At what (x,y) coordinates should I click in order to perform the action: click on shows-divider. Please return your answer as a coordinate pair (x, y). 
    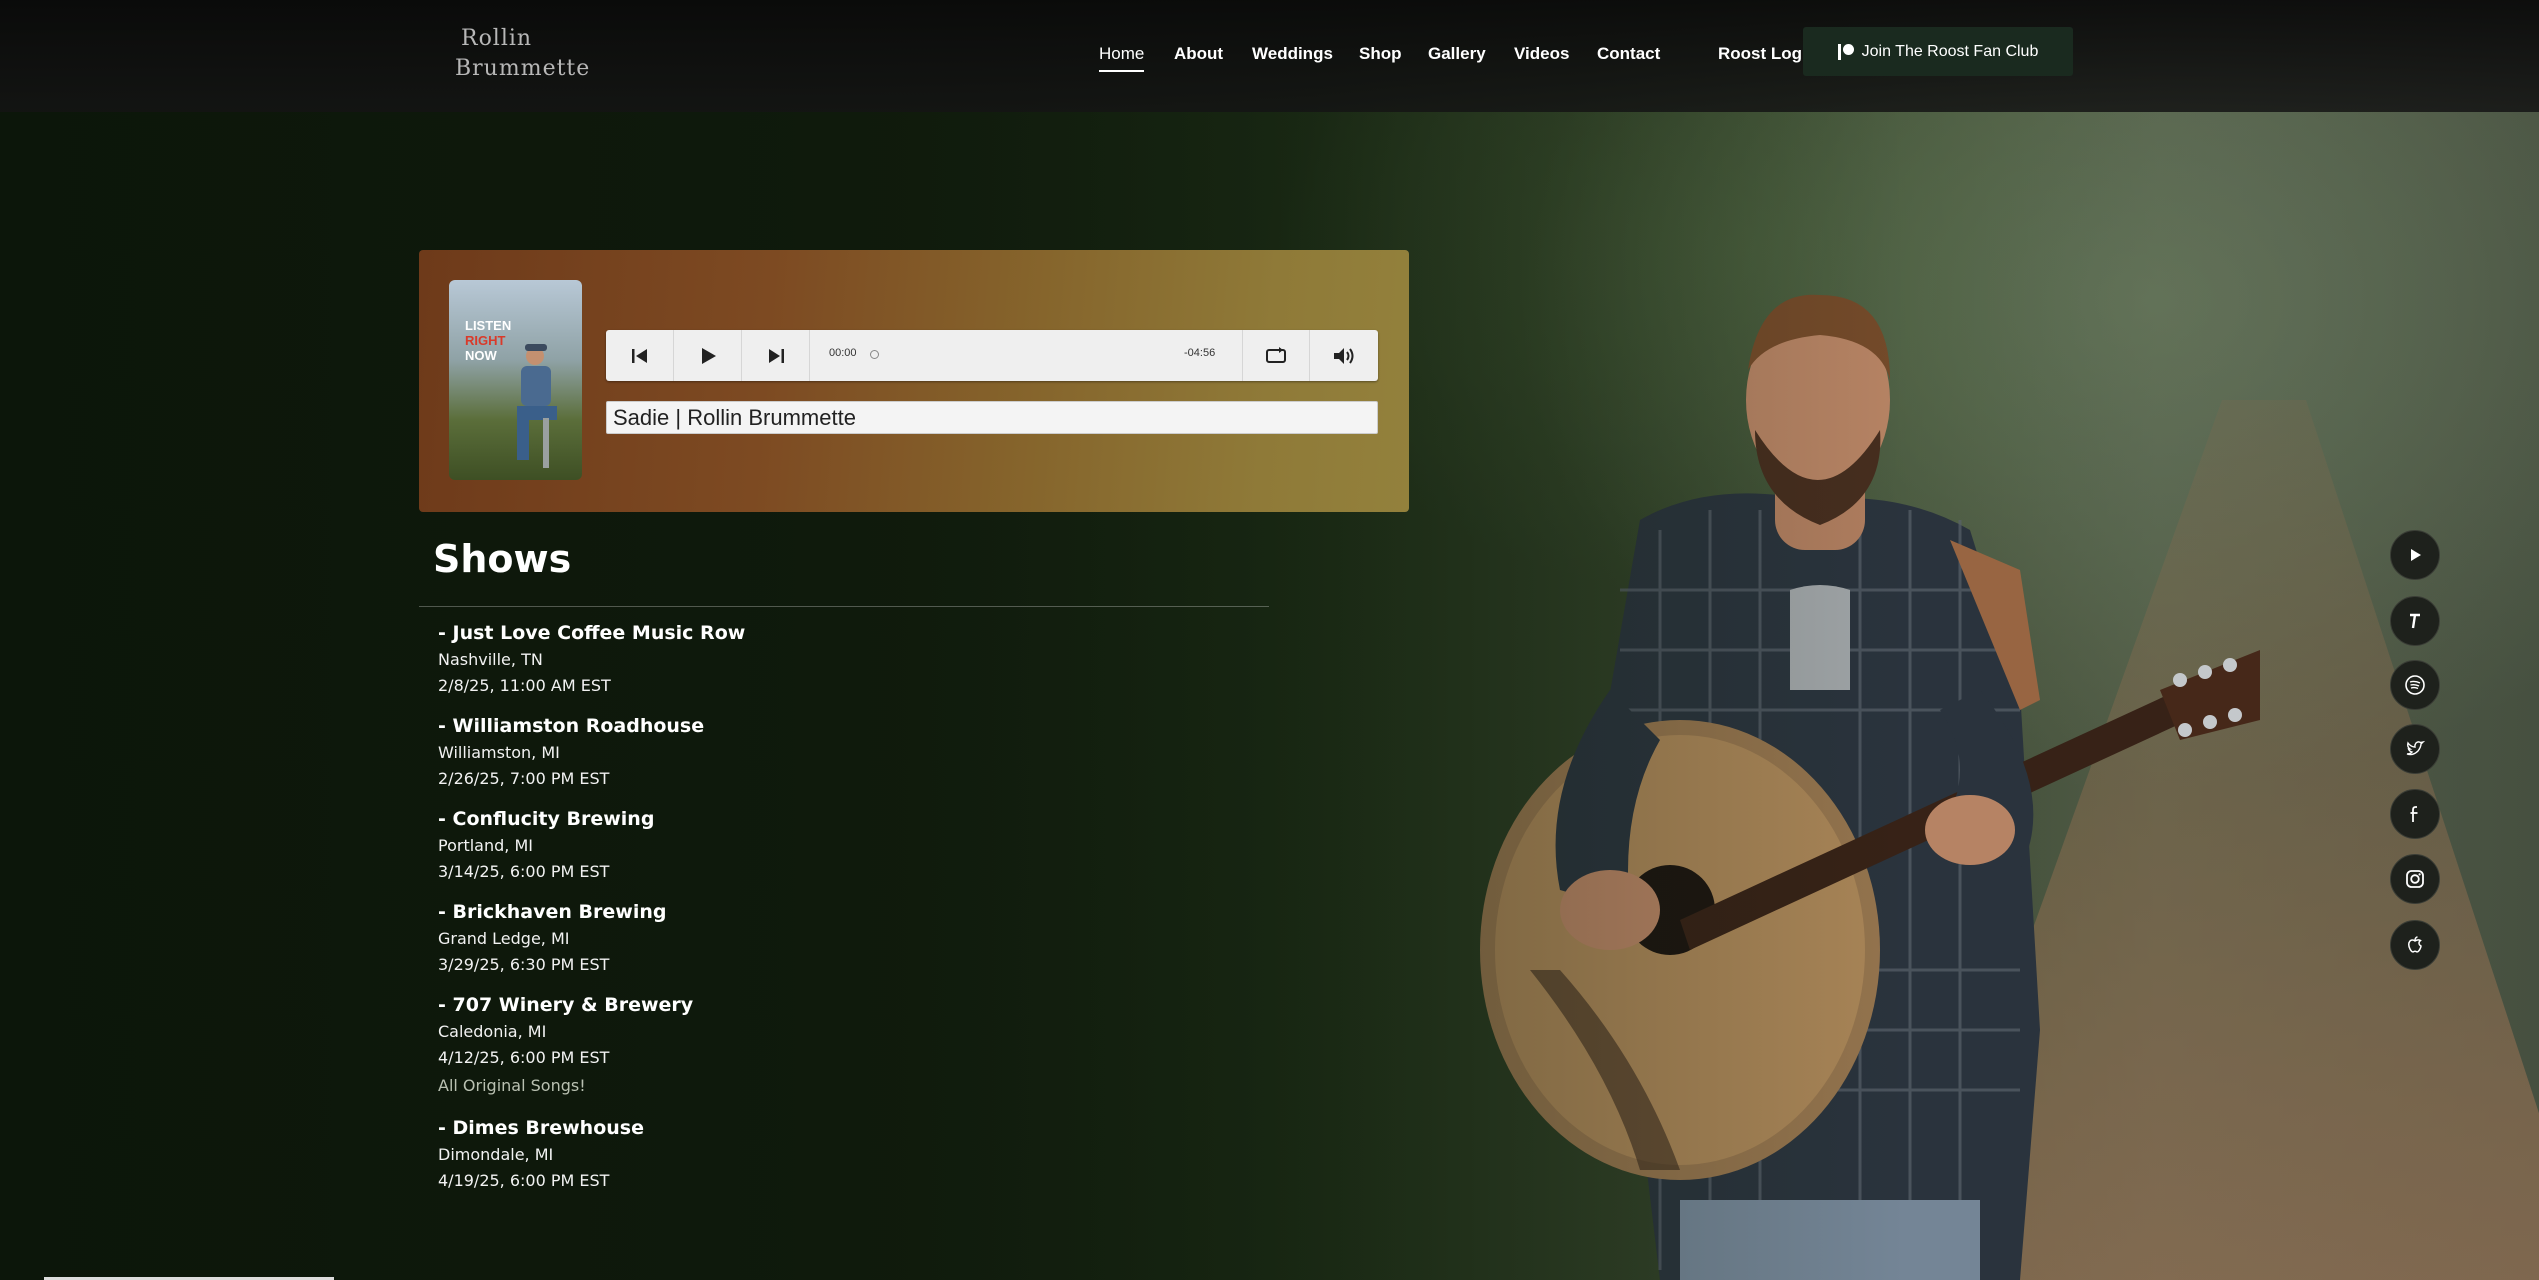
    Looking at the image, I should click on (844, 606).